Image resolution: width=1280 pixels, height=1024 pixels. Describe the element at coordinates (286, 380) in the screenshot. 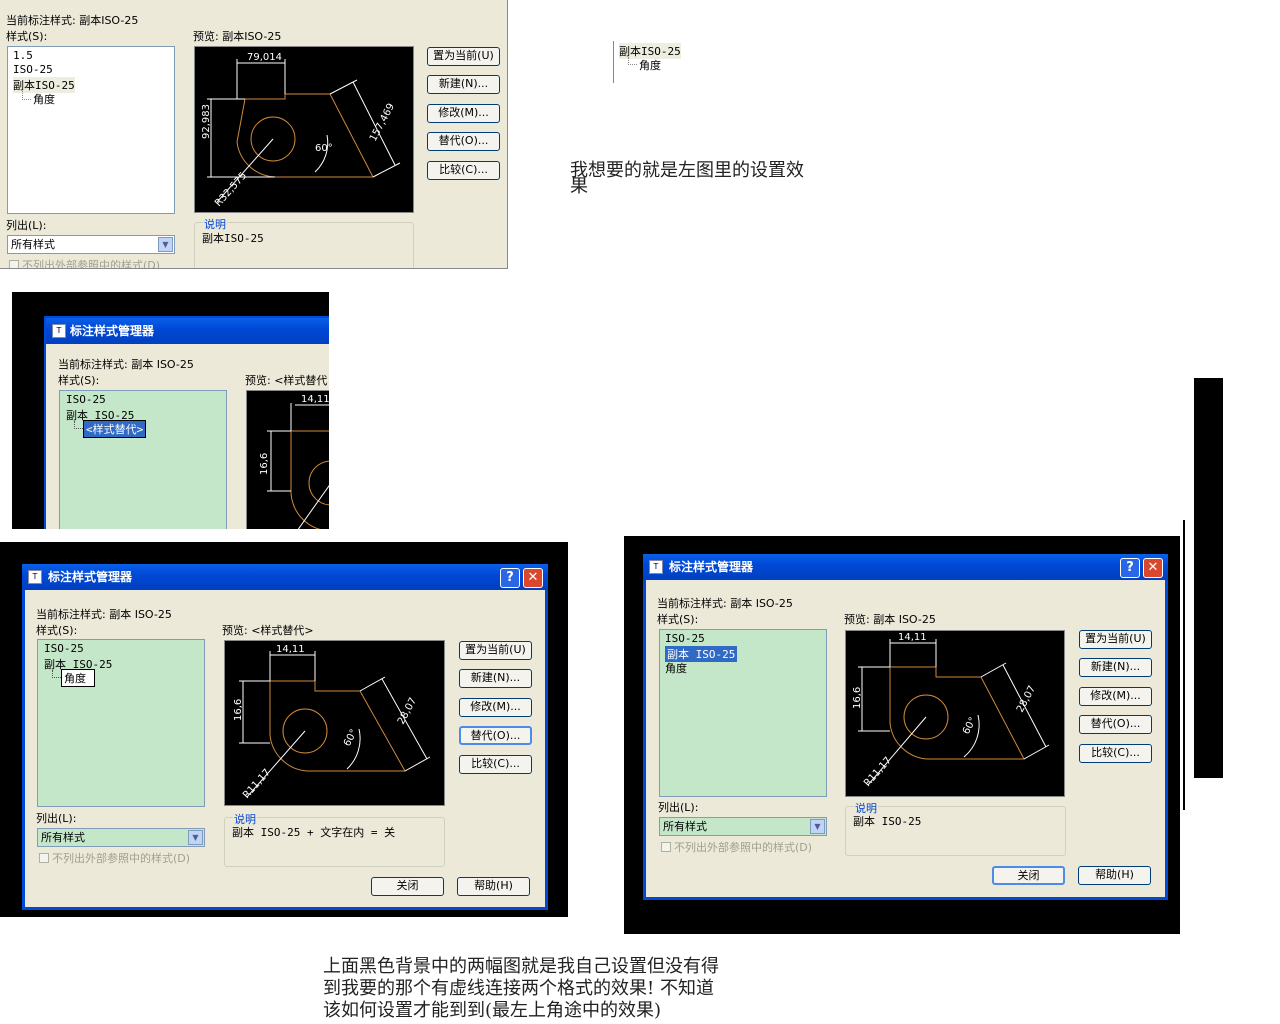

I see `preview-label: 预览: <样式替代` at that location.